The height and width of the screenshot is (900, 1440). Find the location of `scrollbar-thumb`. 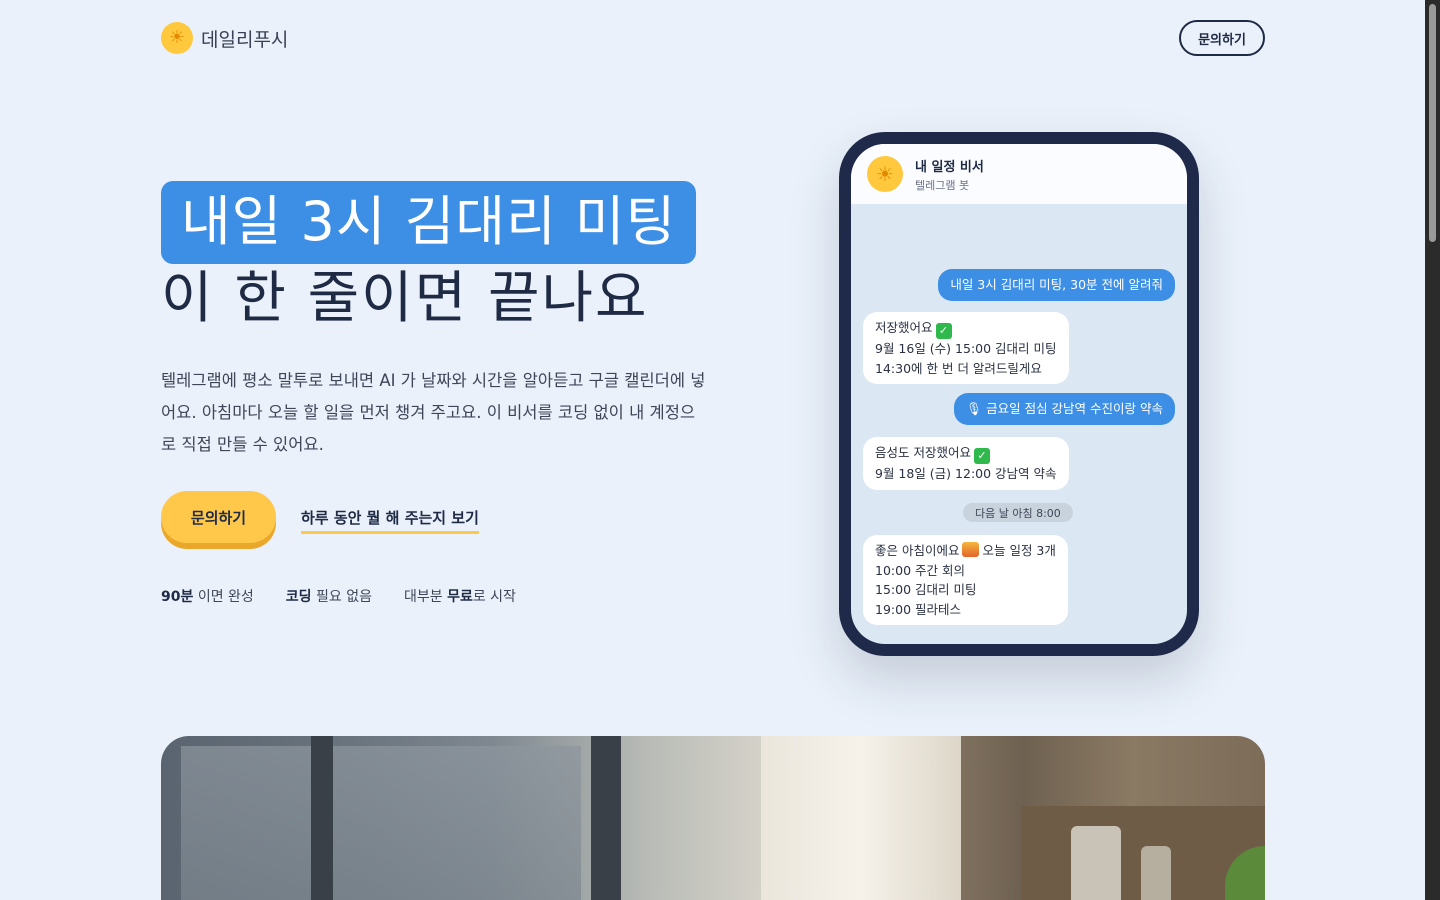

scrollbar-thumb is located at coordinates (1432, 123).